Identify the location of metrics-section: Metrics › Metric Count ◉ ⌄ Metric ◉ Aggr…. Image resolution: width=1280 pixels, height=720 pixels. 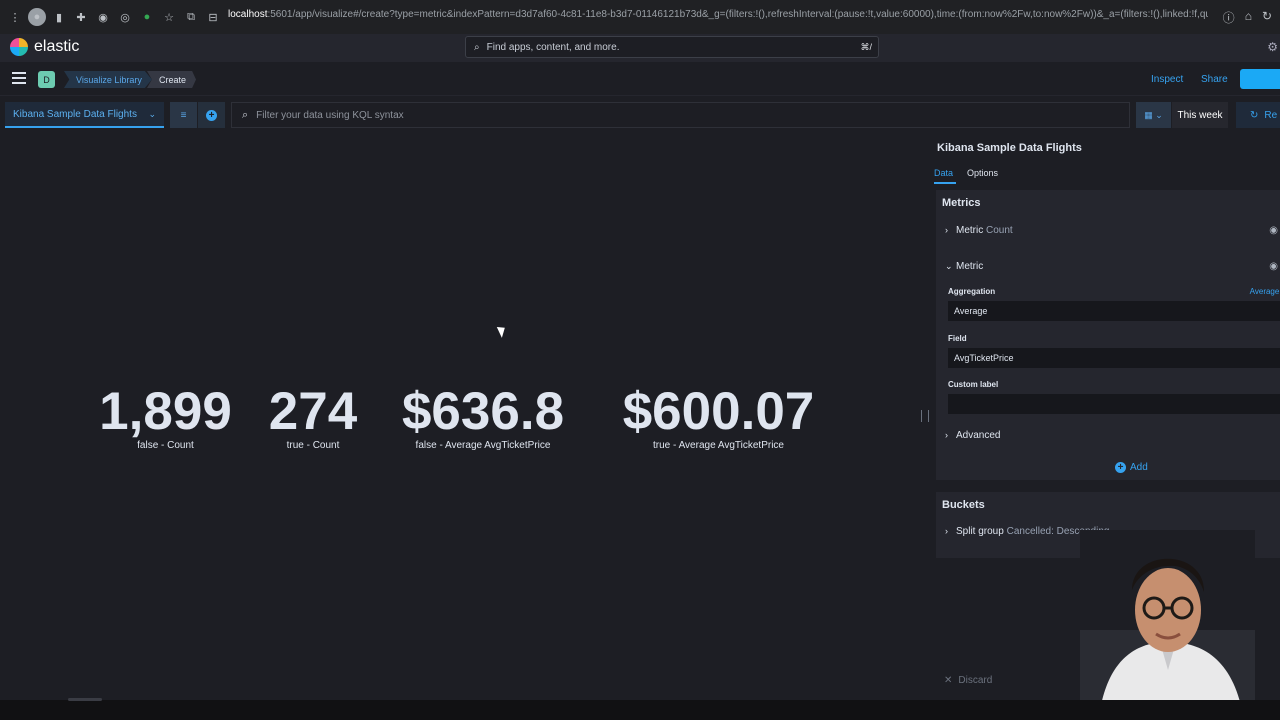
(1108, 335).